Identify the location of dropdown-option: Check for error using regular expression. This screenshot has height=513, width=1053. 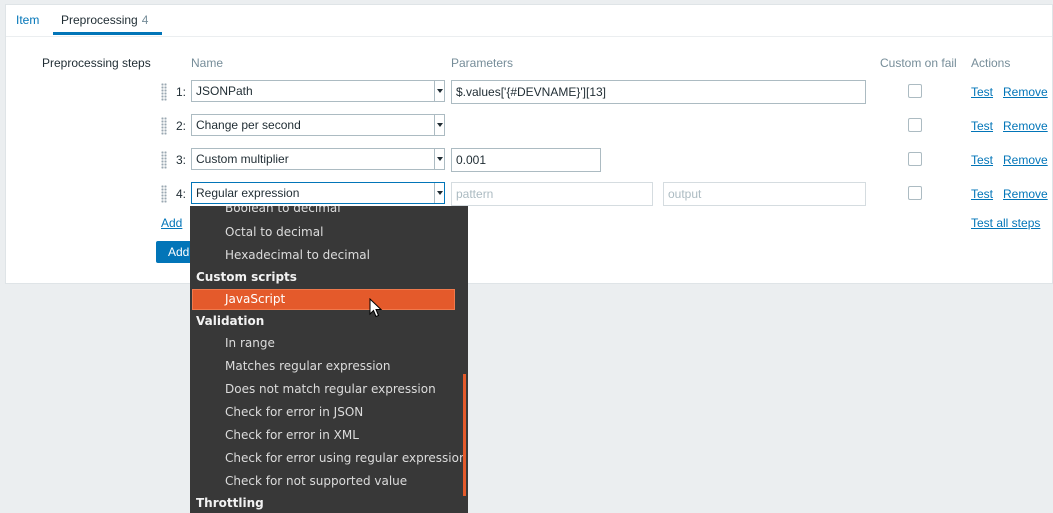
(346, 458).